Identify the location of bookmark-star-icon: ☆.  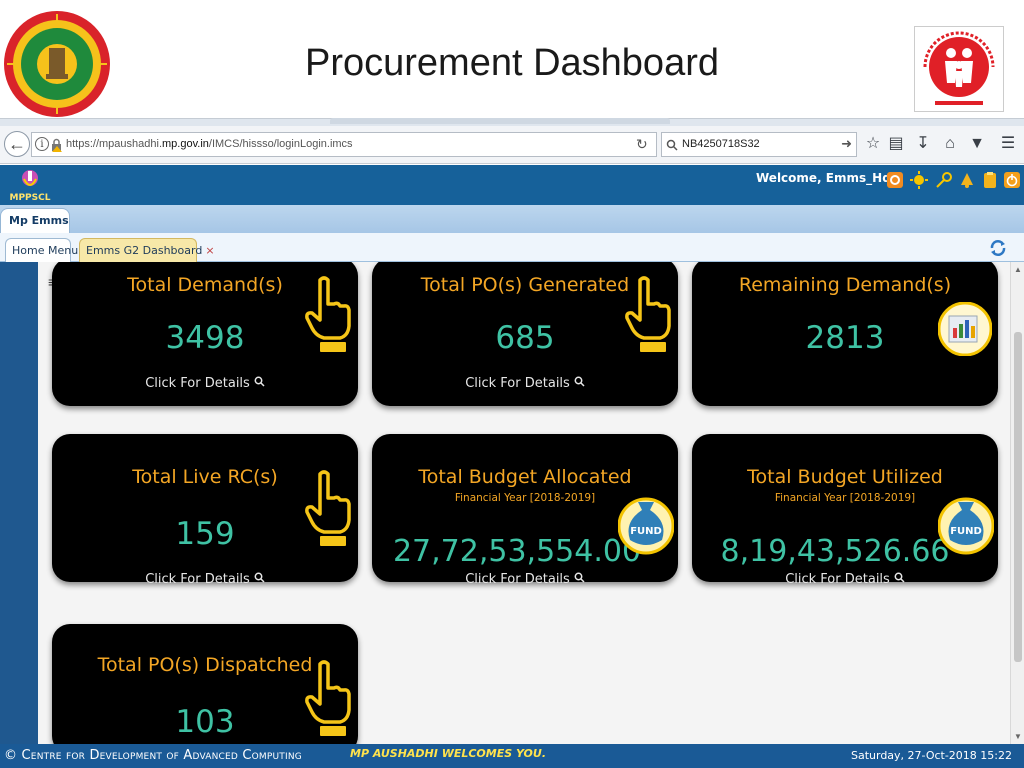
(873, 144).